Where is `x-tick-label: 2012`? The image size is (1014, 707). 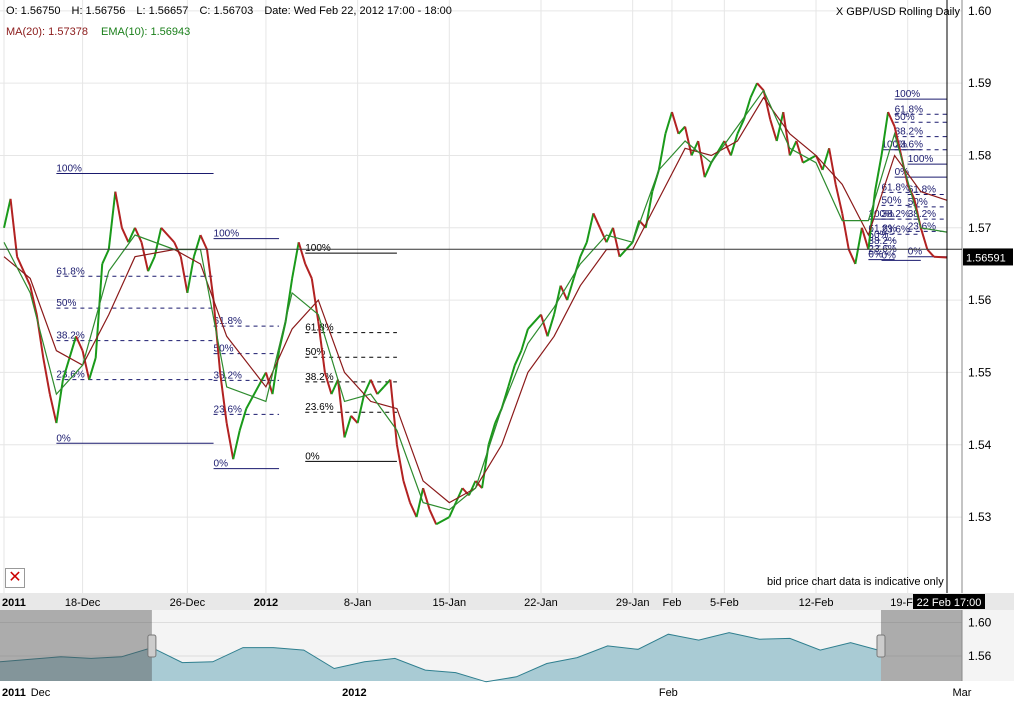
x-tick-label: 2012 is located at coordinates (266, 603).